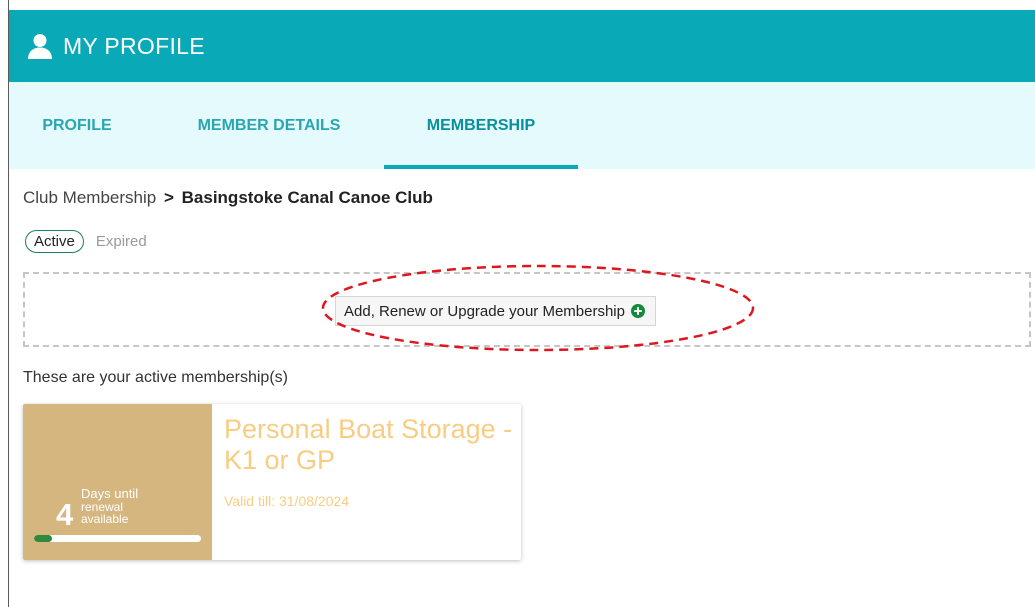  What do you see at coordinates (287, 501) in the screenshot?
I see `membership-valid-date: Valid till: 31/08/2024` at bounding box center [287, 501].